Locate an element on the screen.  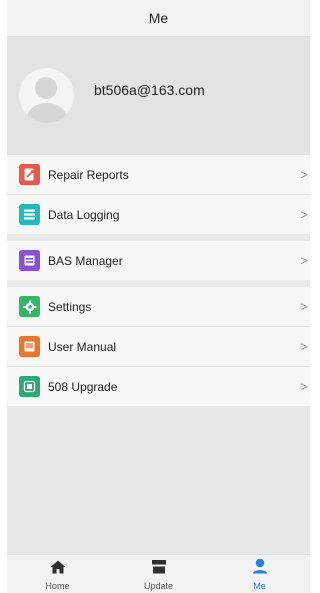
tab-label: Me is located at coordinates (259, 586).